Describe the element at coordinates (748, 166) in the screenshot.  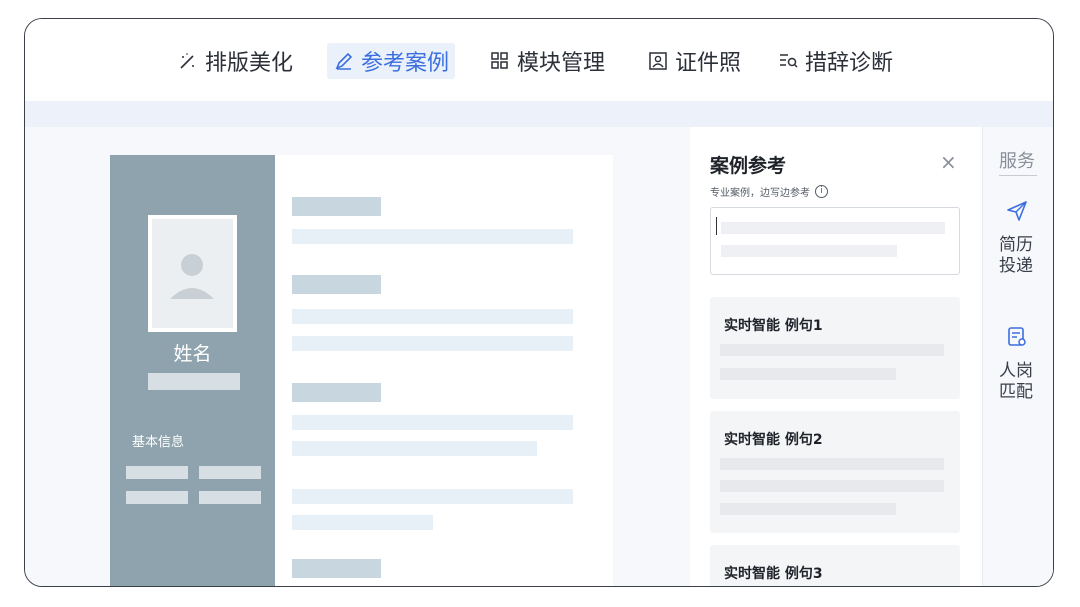
I see `panel-title: 案例参考` at that location.